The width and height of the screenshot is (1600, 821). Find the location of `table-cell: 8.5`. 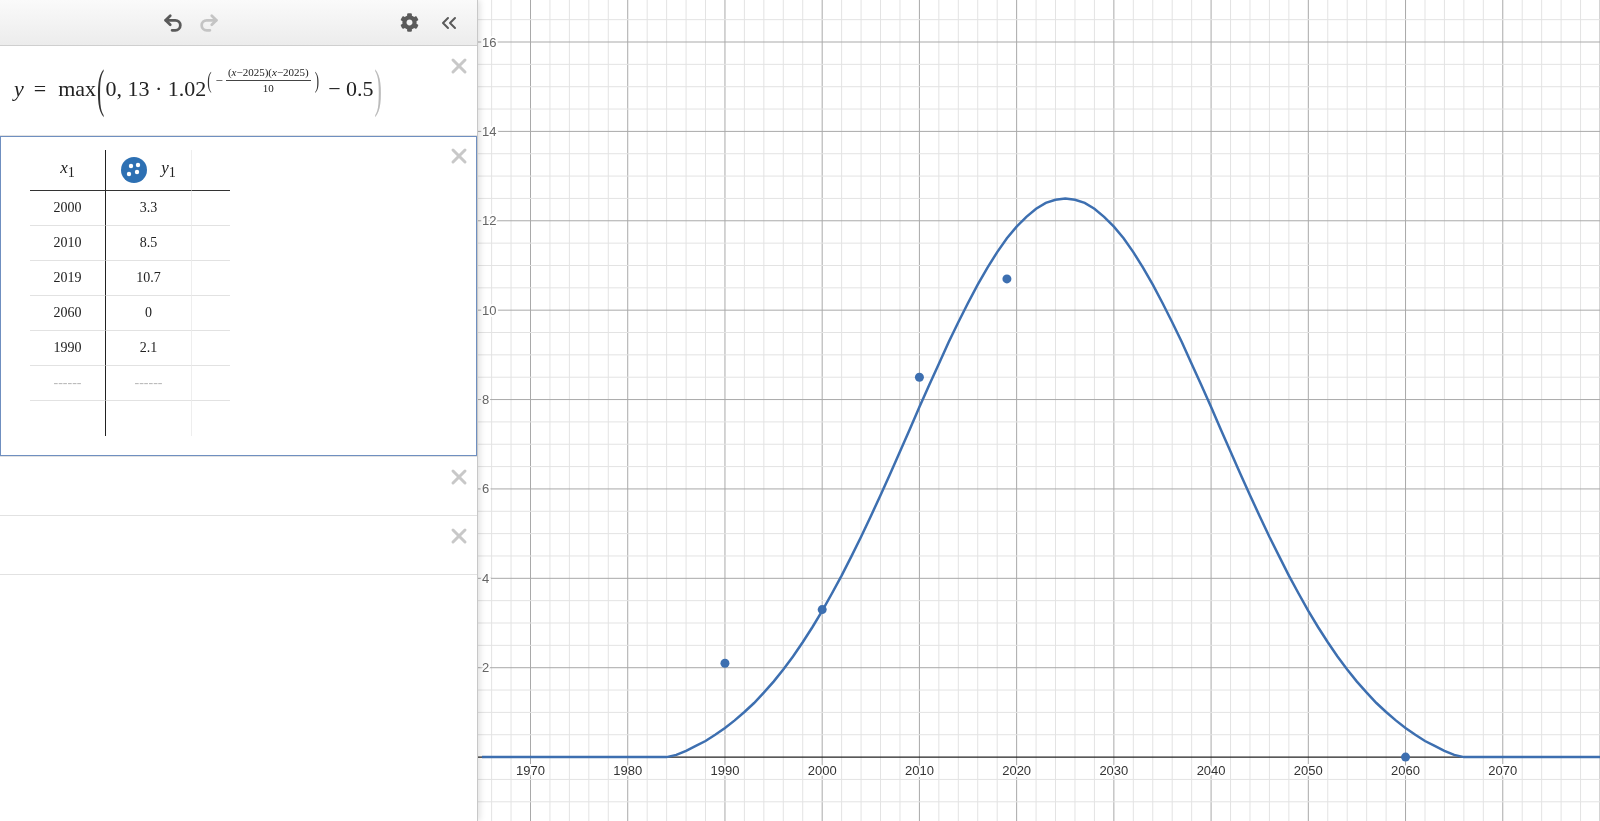

table-cell: 8.5 is located at coordinates (148, 243).